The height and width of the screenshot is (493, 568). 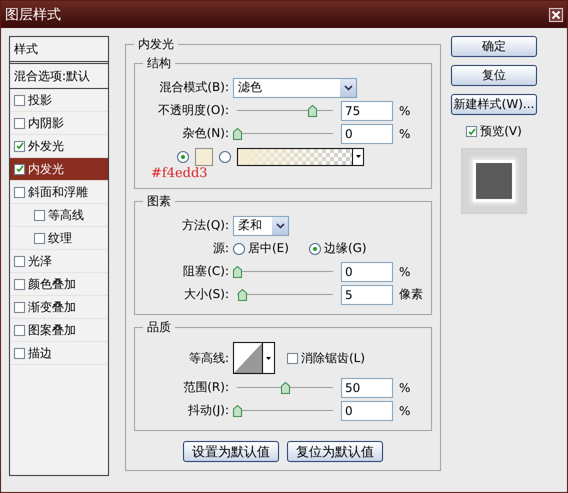 What do you see at coordinates (46, 169) in the screenshot?
I see `item-label: 内发光` at bounding box center [46, 169].